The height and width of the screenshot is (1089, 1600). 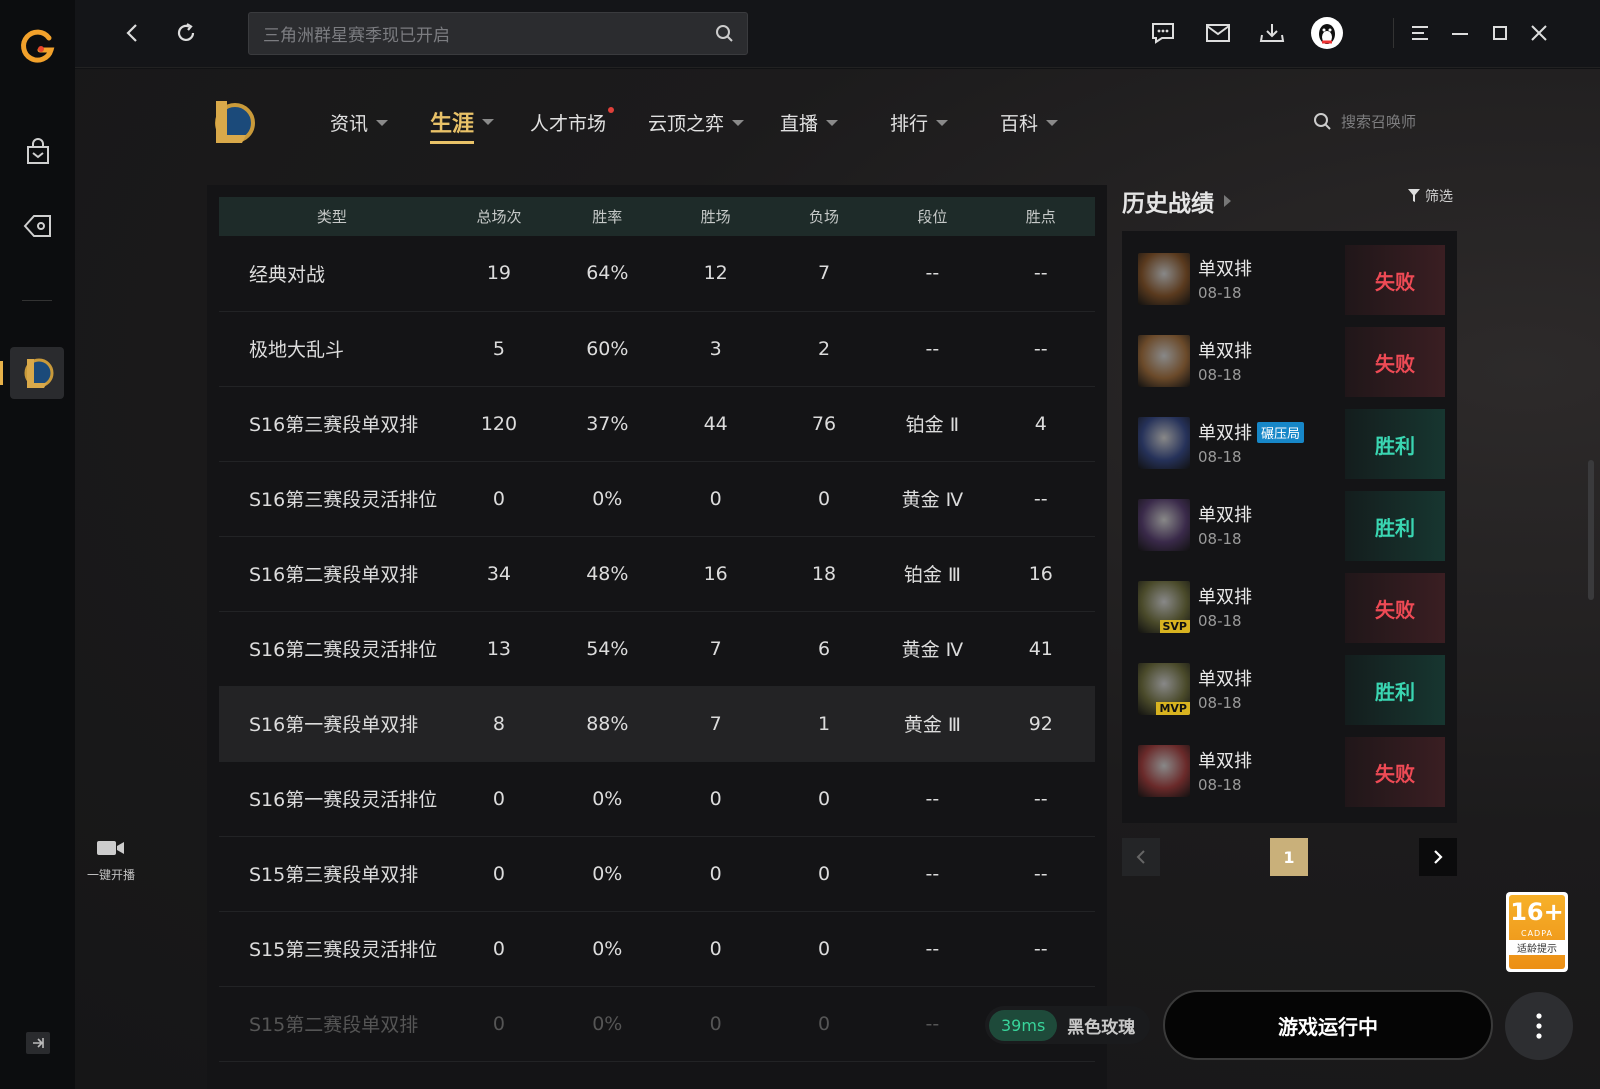 What do you see at coordinates (1101, 1027) in the screenshot?
I see `server-name: 黑色玫瑰` at bounding box center [1101, 1027].